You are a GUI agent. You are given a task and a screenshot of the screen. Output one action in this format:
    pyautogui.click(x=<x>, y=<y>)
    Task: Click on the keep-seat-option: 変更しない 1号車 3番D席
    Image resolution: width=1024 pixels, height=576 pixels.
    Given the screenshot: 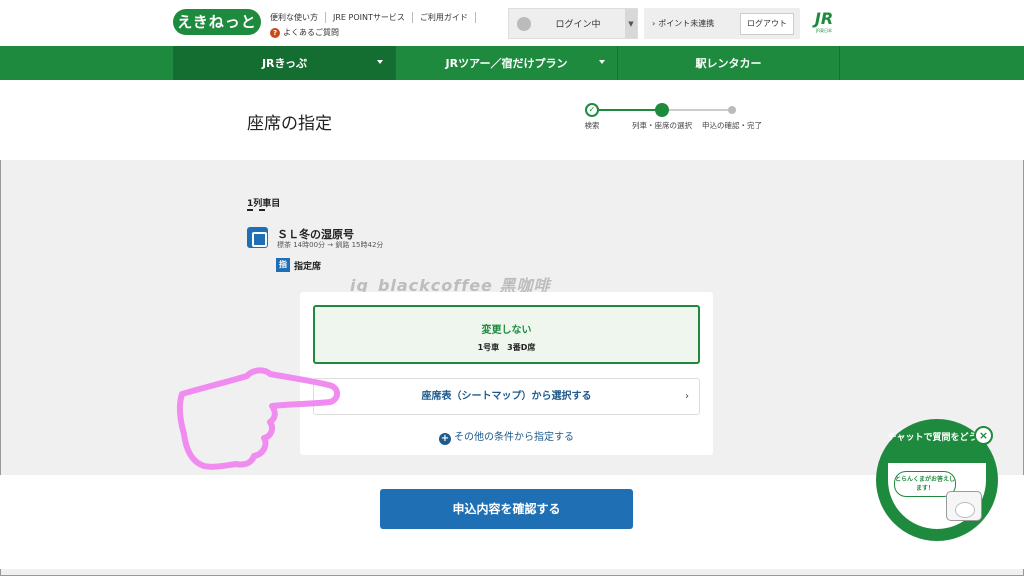 What is the action you would take?
    pyautogui.click(x=506, y=334)
    